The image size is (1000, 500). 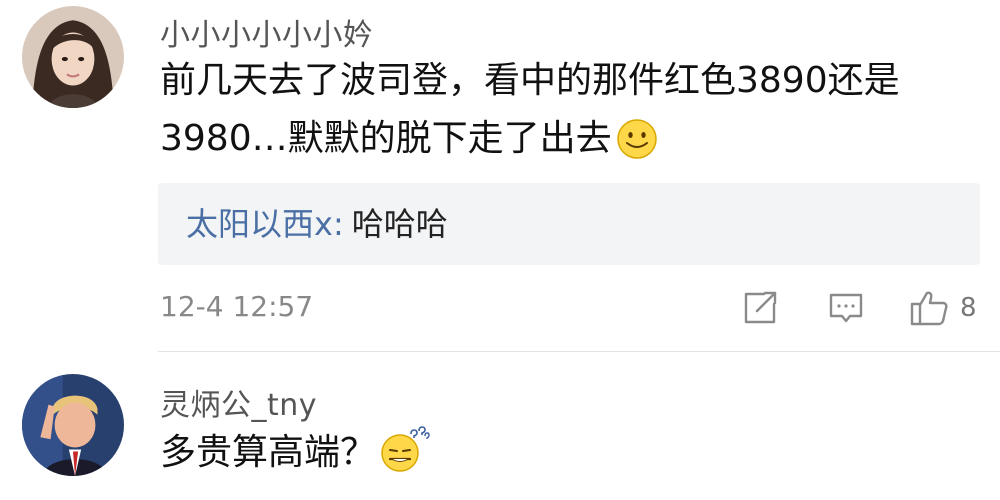 What do you see at coordinates (399, 224) in the screenshot?
I see `reply-text: 哈哈哈` at bounding box center [399, 224].